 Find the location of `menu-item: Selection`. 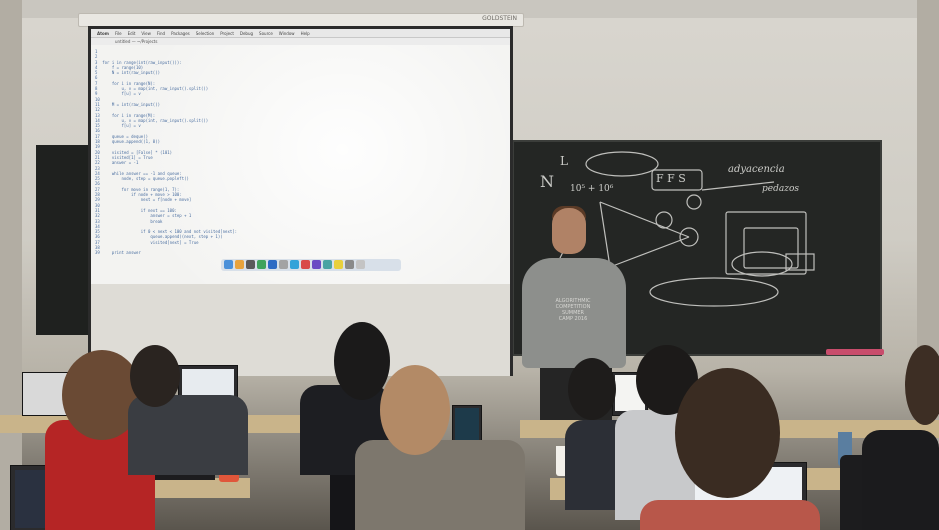

menu-item: Selection is located at coordinates (205, 33).